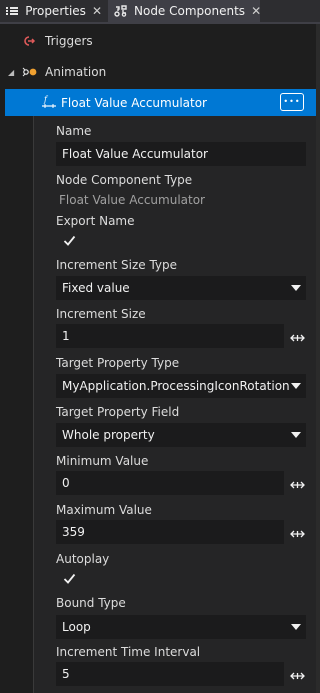 The image size is (320, 693). I want to click on function-icon: f, so click(49, 102).